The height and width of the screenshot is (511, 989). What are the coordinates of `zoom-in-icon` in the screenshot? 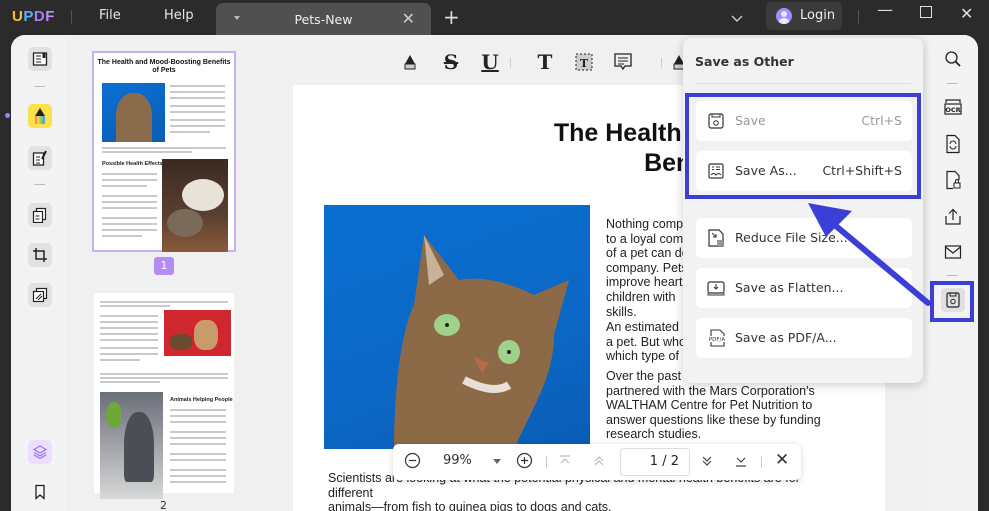 It's located at (524, 462).